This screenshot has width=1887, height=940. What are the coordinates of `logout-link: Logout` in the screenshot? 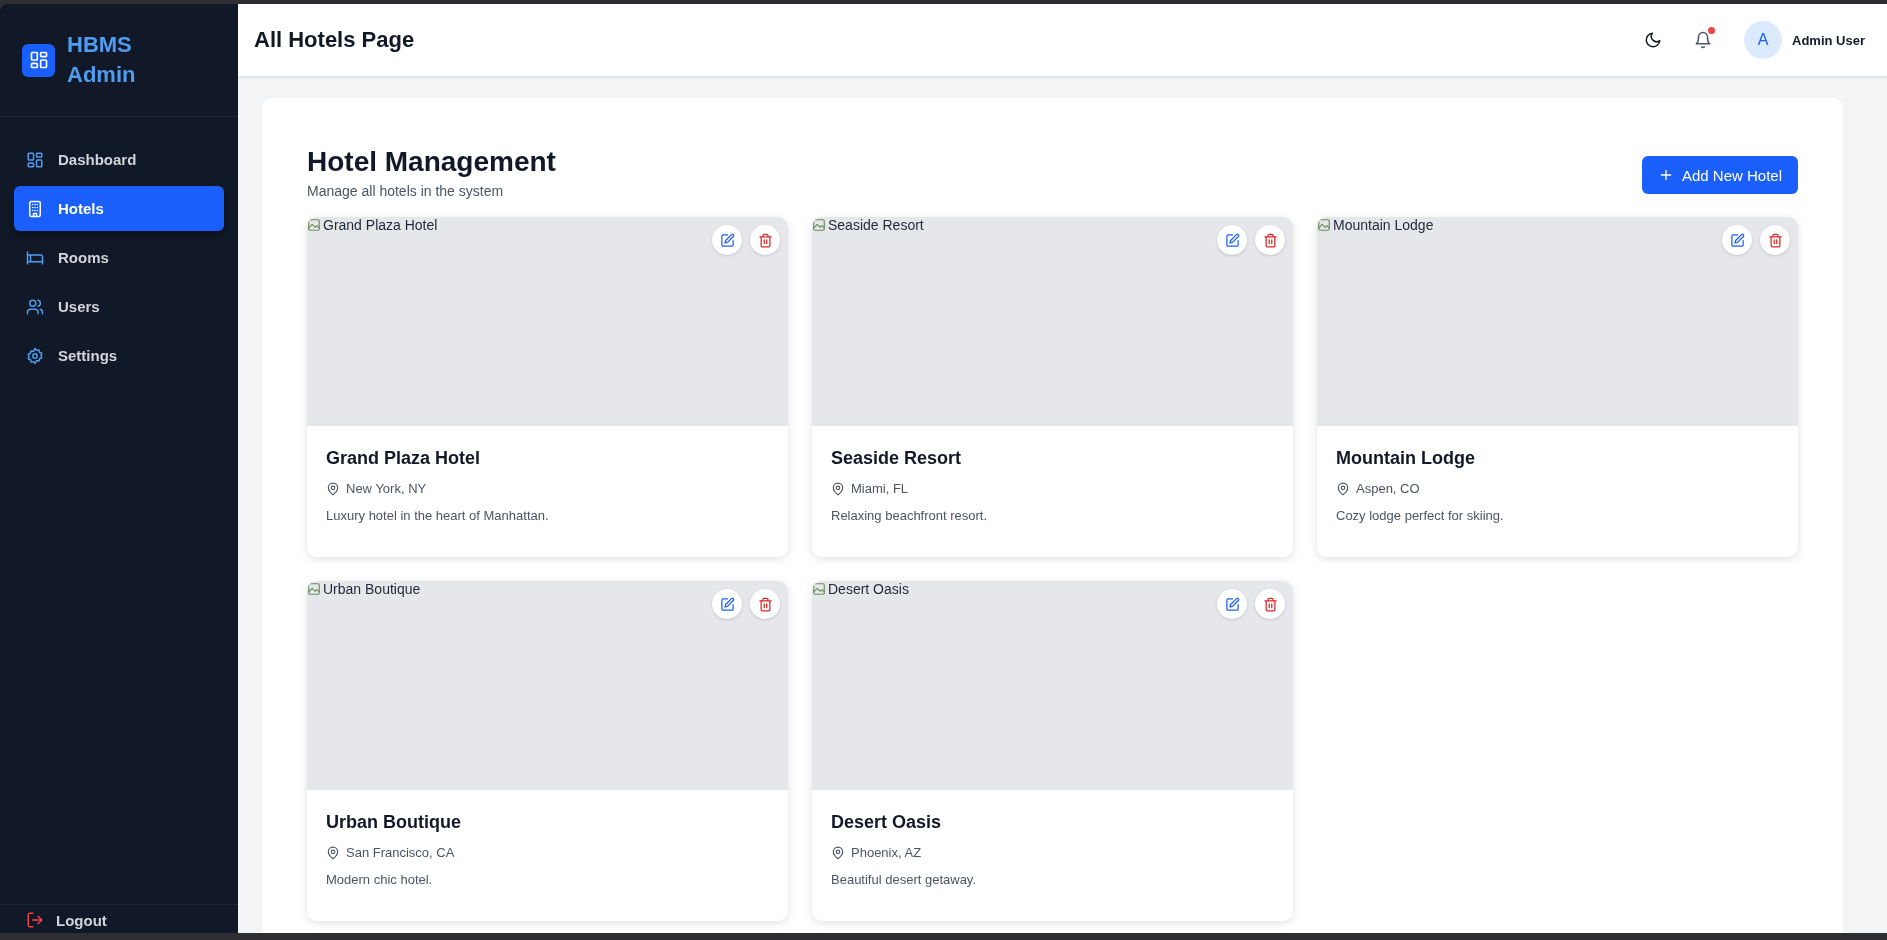 It's located at (81, 920).